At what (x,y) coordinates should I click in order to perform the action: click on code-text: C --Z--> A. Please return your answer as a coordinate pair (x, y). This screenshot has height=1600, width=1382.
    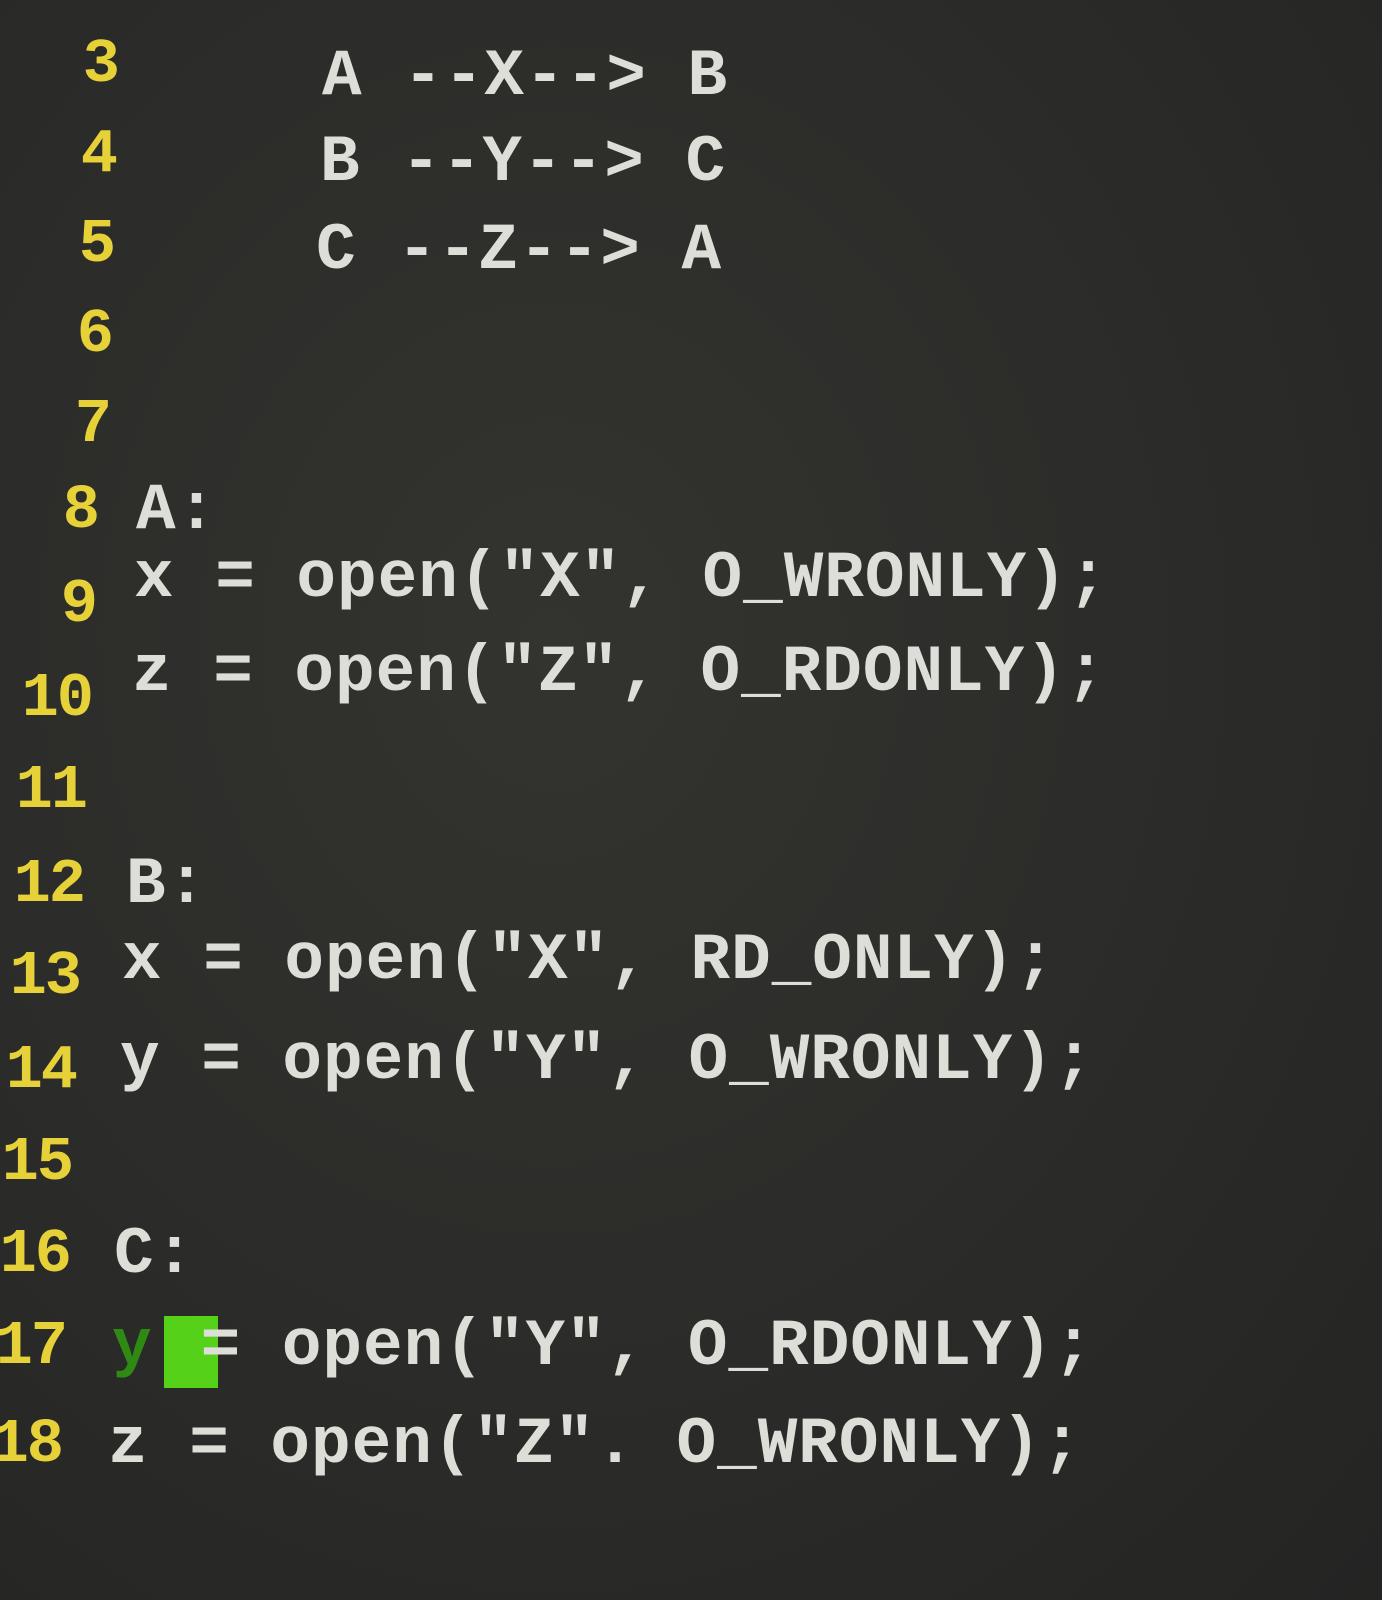
    Looking at the image, I should click on (519, 250).